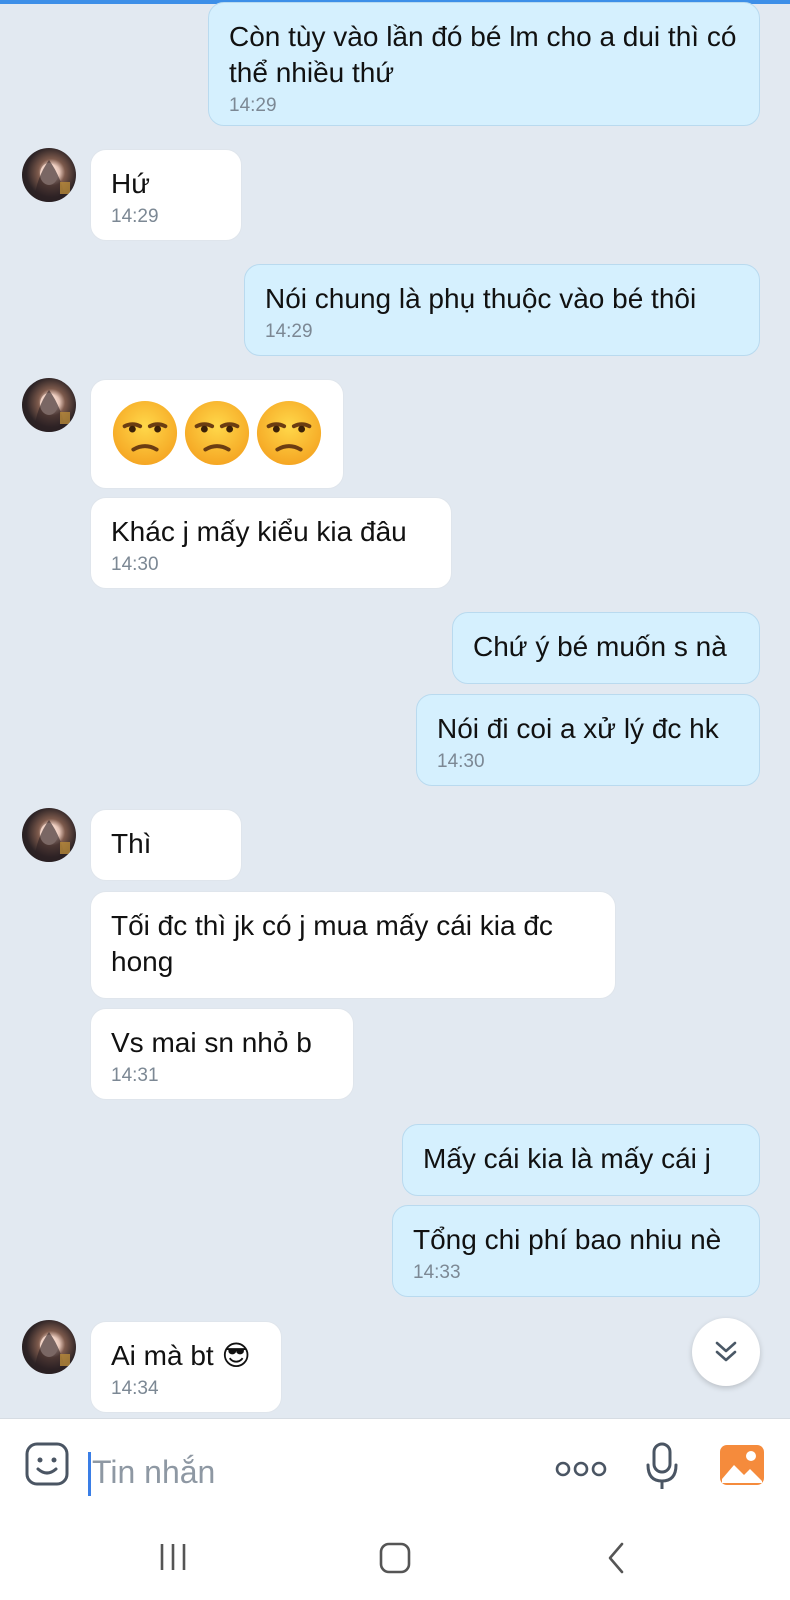  I want to click on message-composer: Tin nhắn, so click(395, 1473).